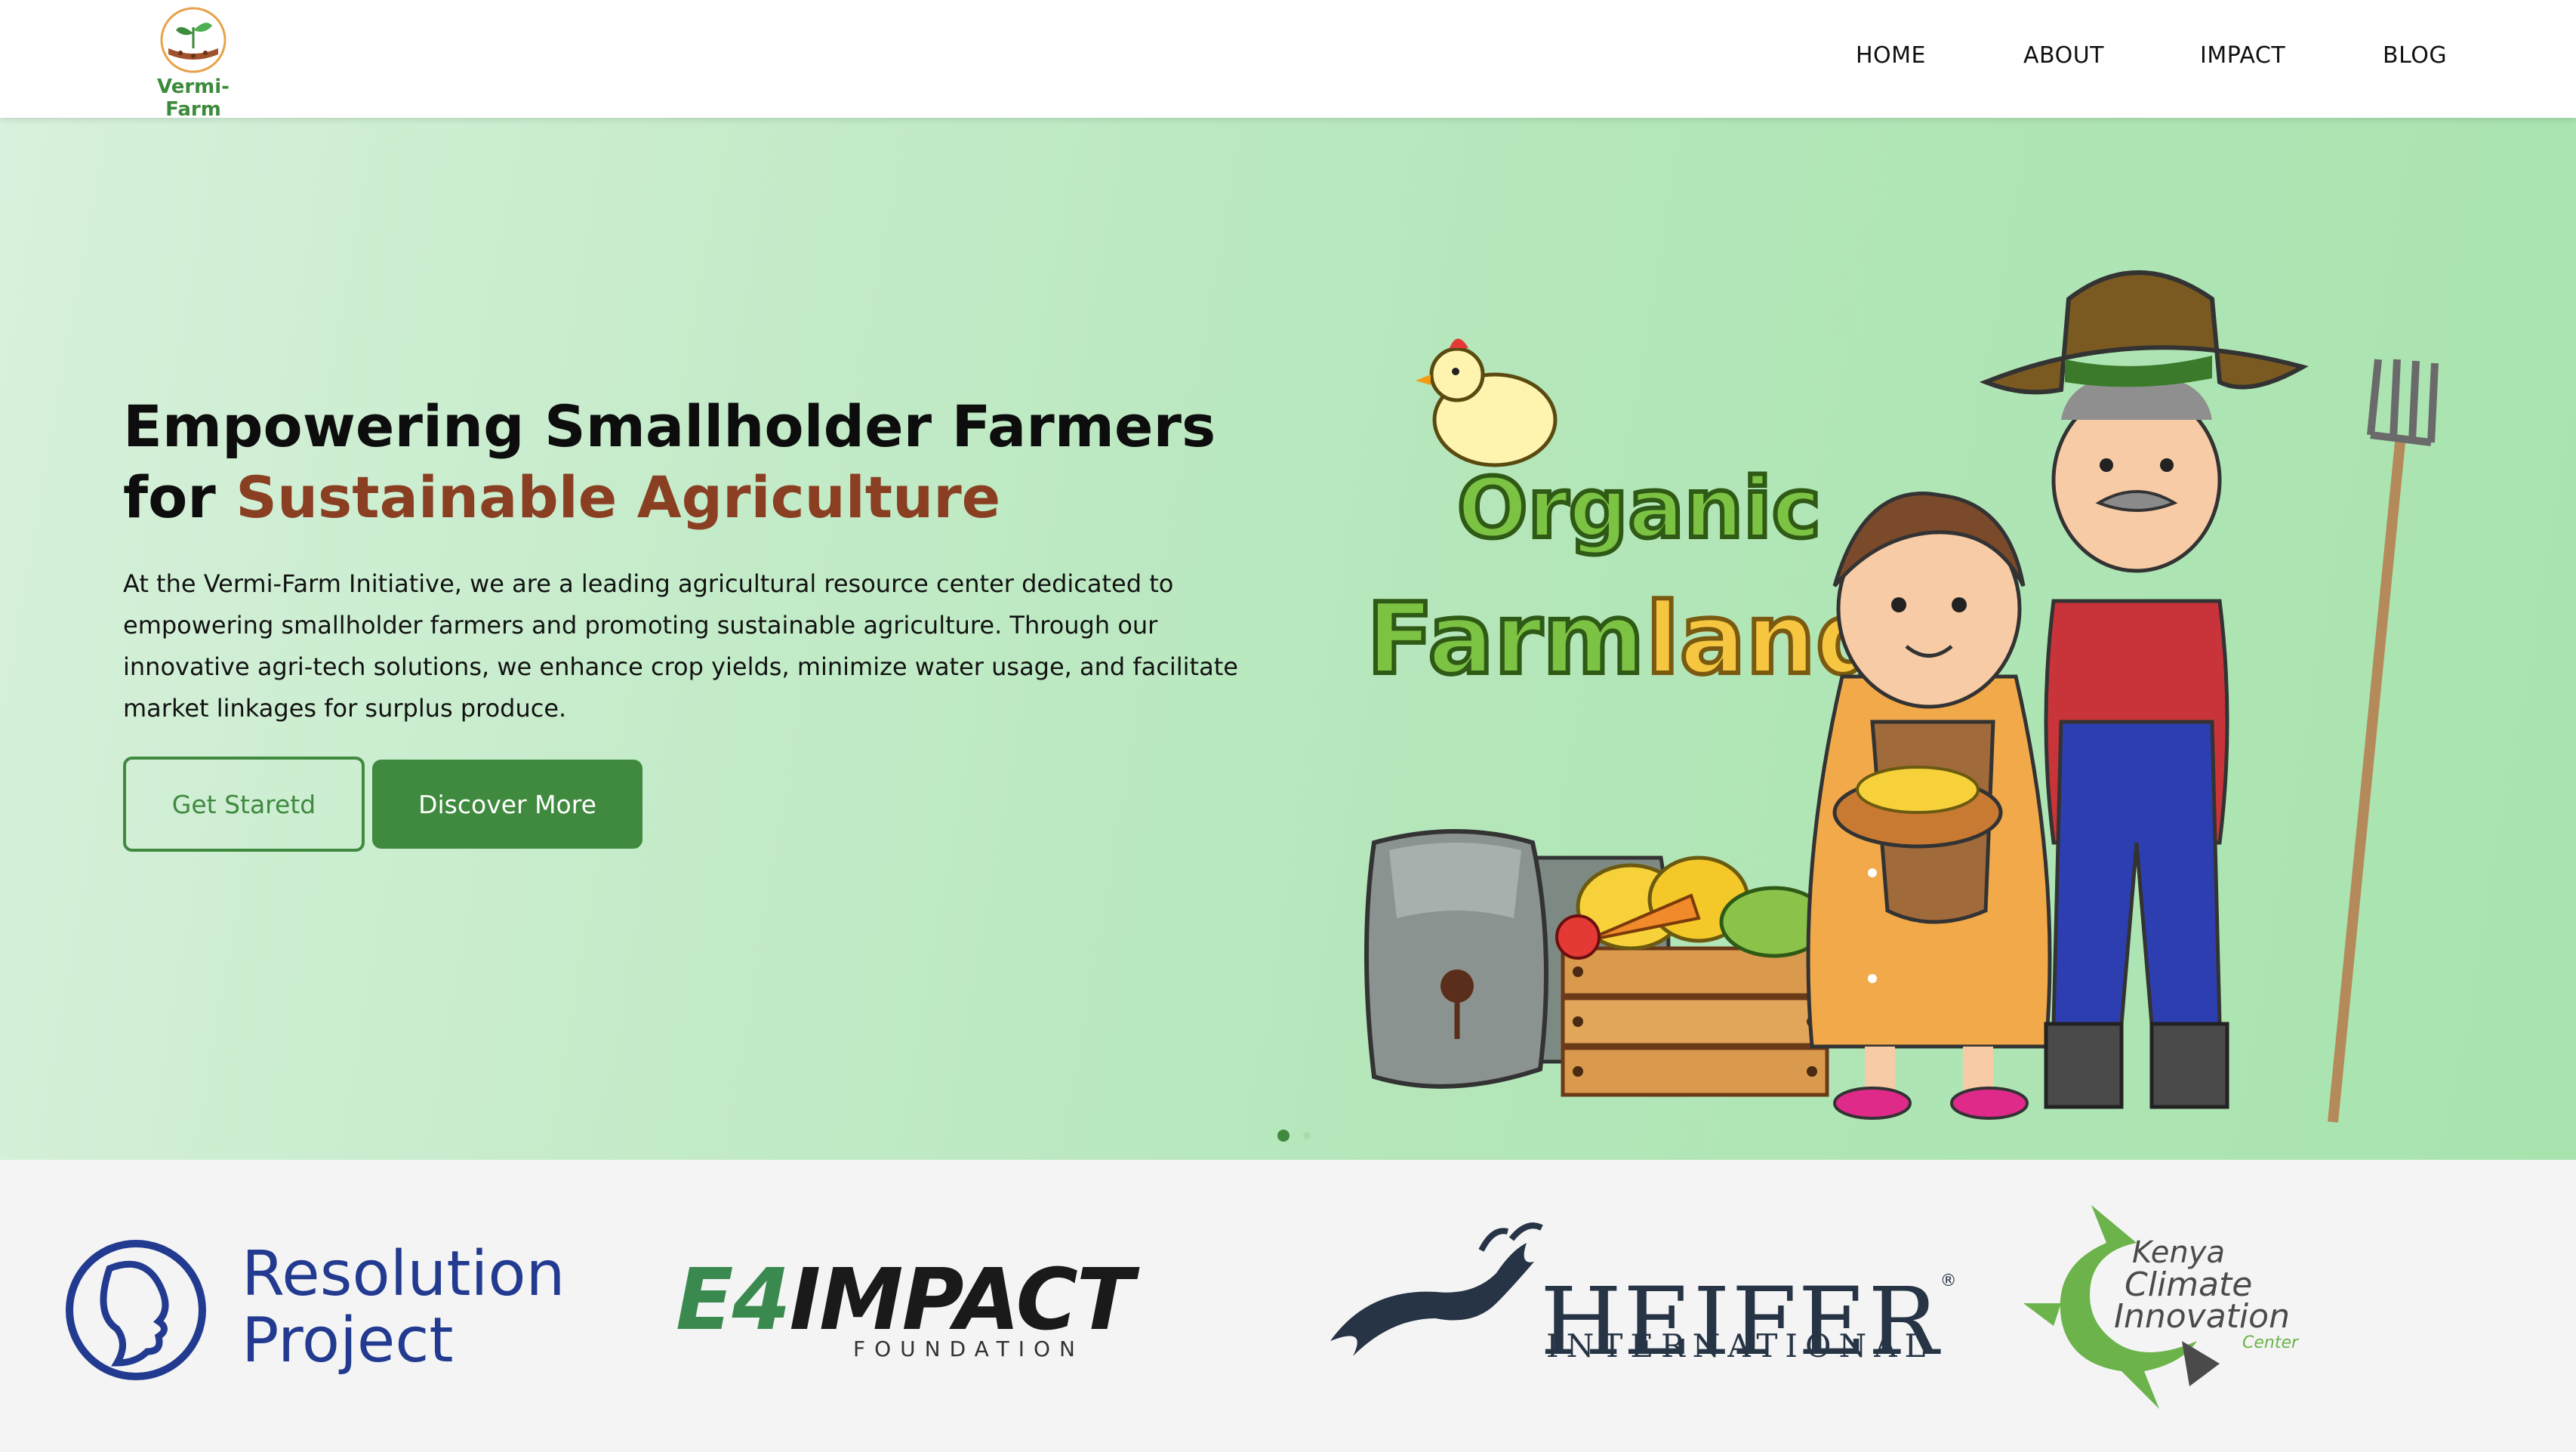 The image size is (2576, 1452). What do you see at coordinates (2063, 55) in the screenshot?
I see `nav-about: ABOUT` at bounding box center [2063, 55].